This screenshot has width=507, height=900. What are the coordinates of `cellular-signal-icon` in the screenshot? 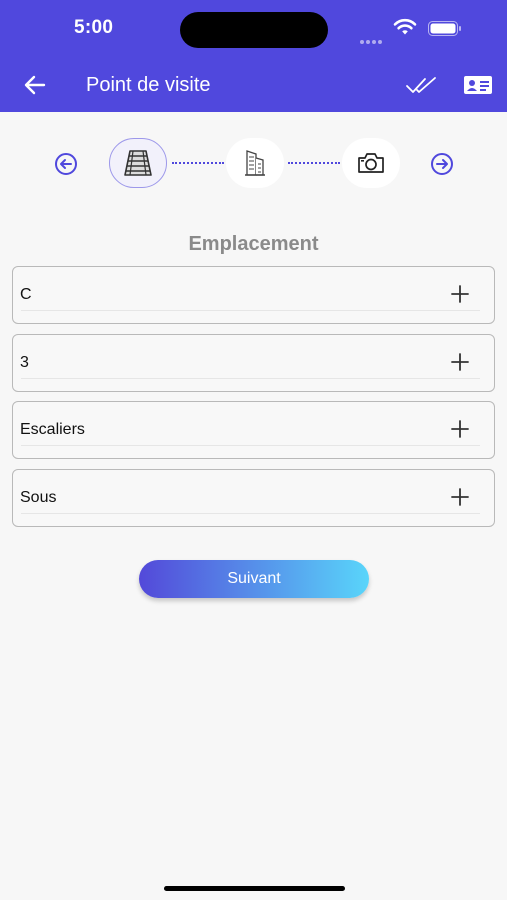 It's located at (372, 40).